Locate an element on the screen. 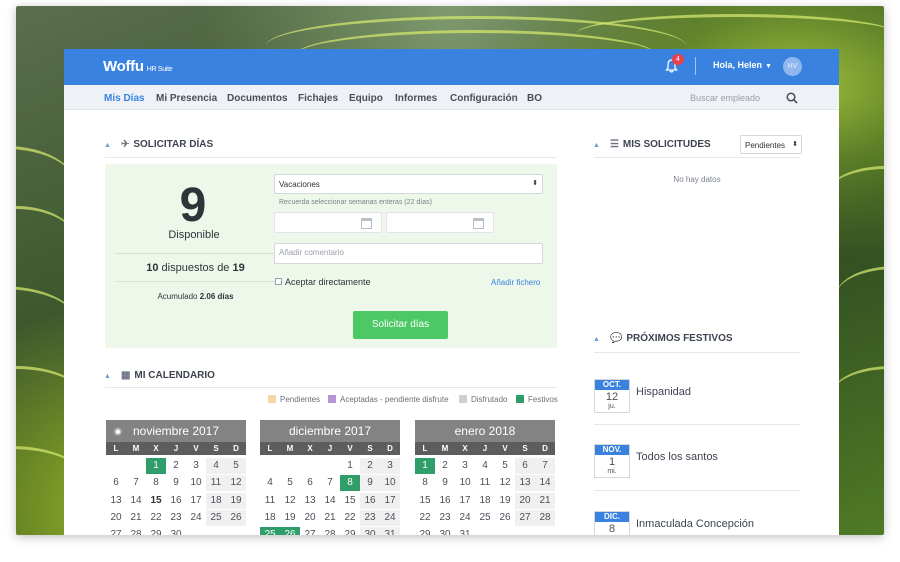 The width and height of the screenshot is (900, 562). calendar-day: 6 is located at coordinates (525, 466).